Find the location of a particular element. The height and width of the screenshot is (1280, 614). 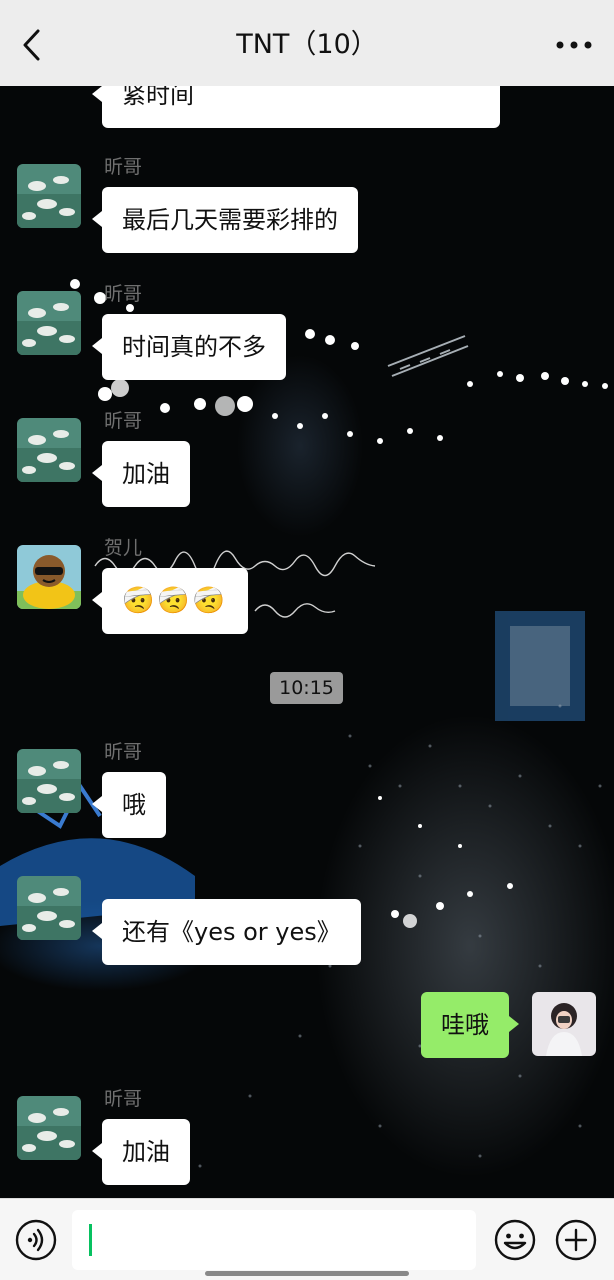

input-bar is located at coordinates (307, 1239).